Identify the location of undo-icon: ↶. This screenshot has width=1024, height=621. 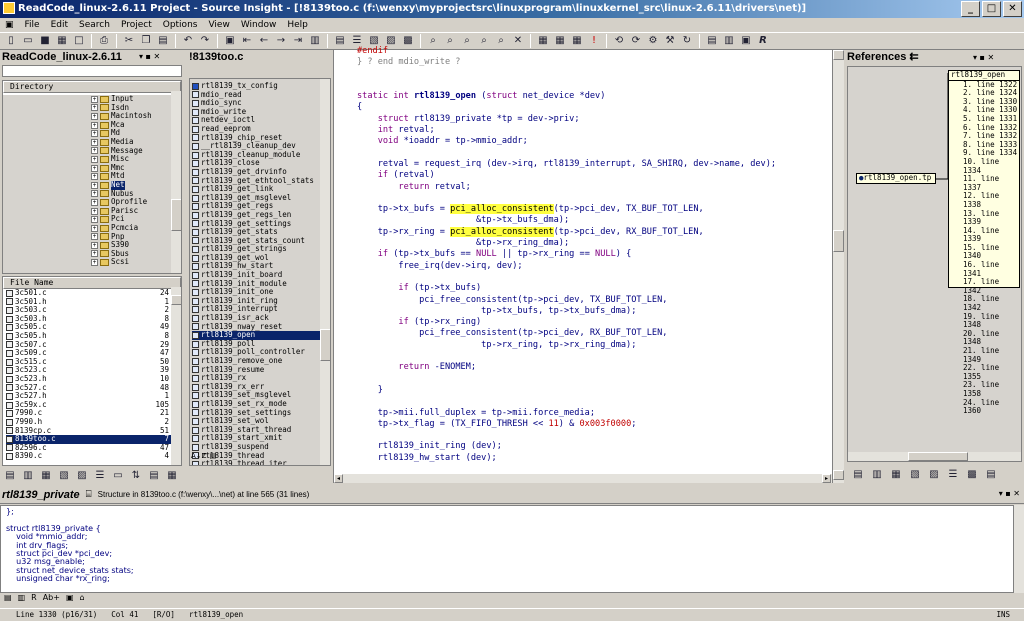
(188, 41).